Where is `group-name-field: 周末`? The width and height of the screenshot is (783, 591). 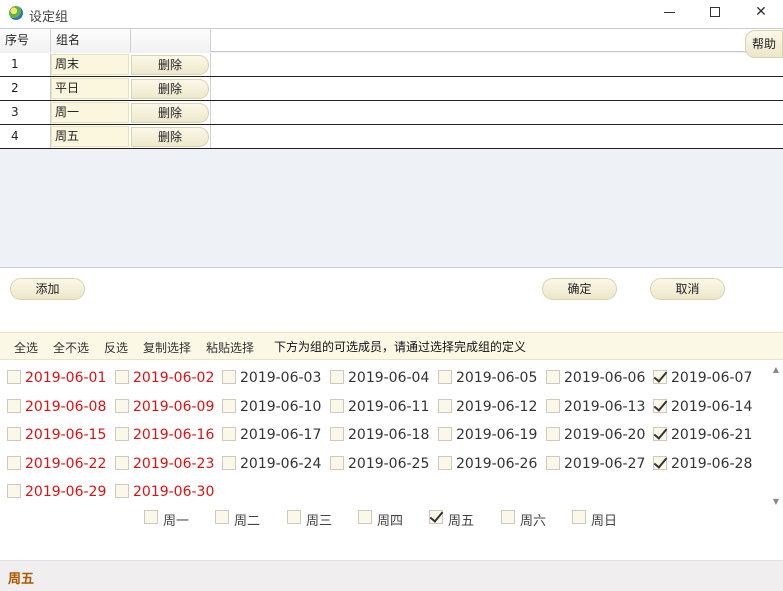 group-name-field: 周末 is located at coordinates (90, 64).